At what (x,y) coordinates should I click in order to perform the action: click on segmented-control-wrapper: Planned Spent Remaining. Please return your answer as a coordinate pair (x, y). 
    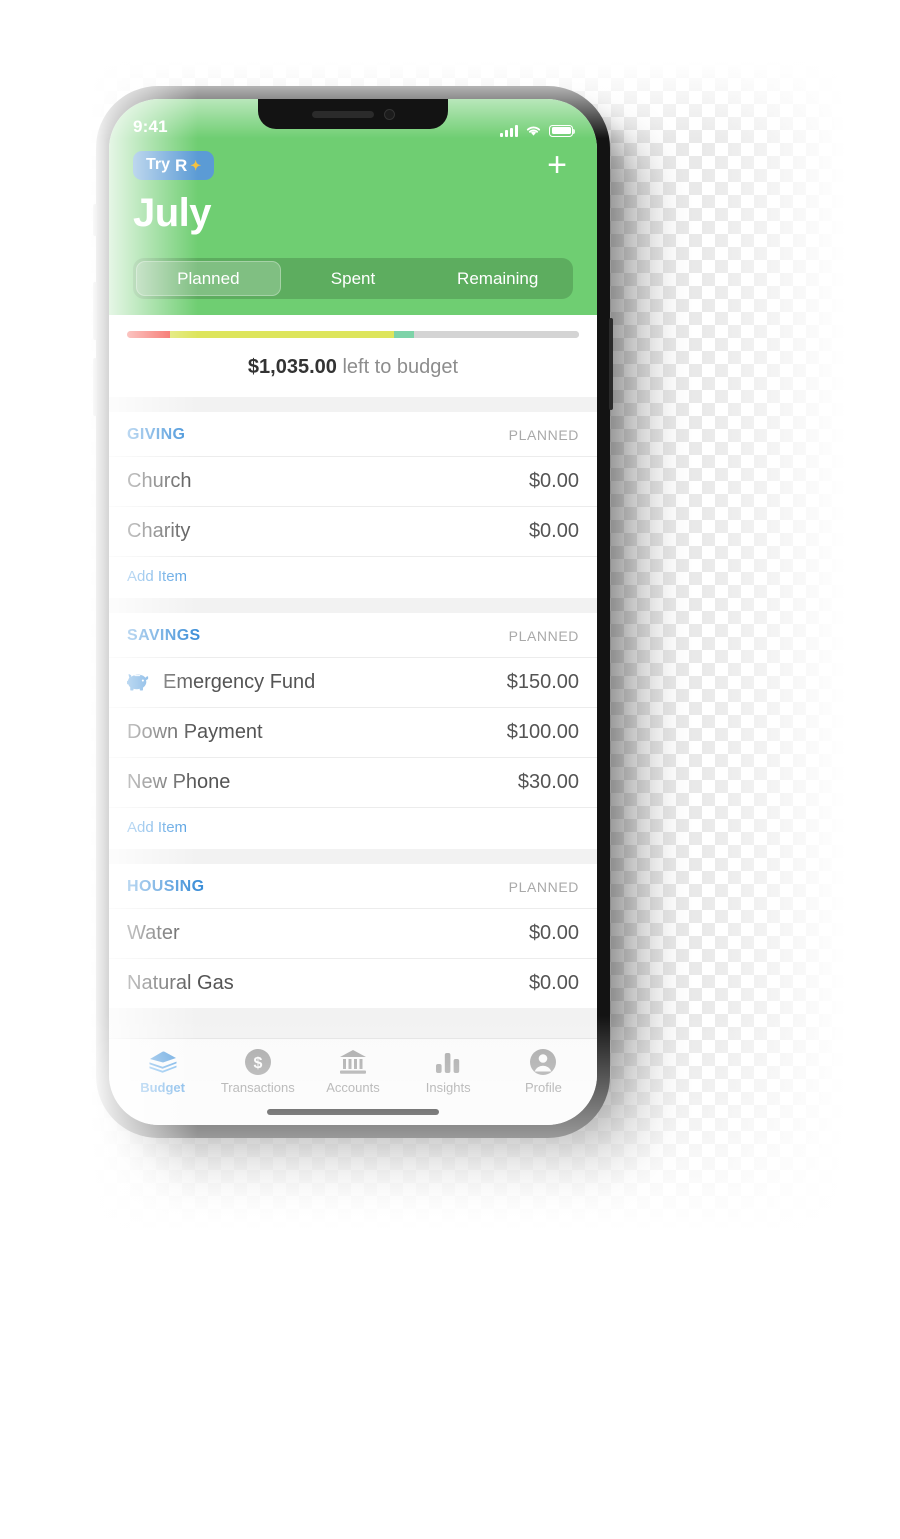
    Looking at the image, I should click on (353, 277).